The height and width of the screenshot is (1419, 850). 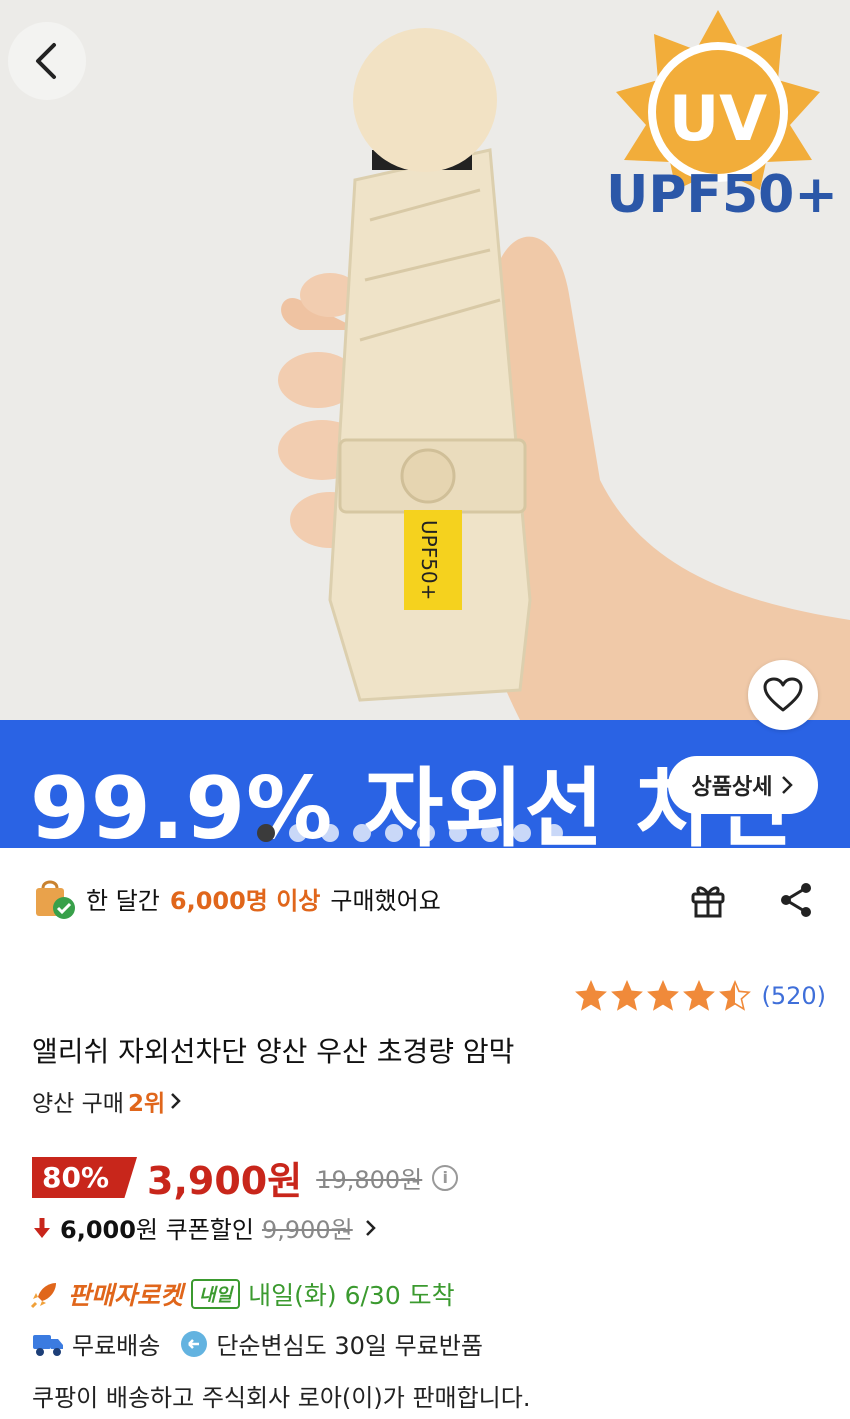 I want to click on tomorrow-badge: 내일, so click(x=216, y=1294).